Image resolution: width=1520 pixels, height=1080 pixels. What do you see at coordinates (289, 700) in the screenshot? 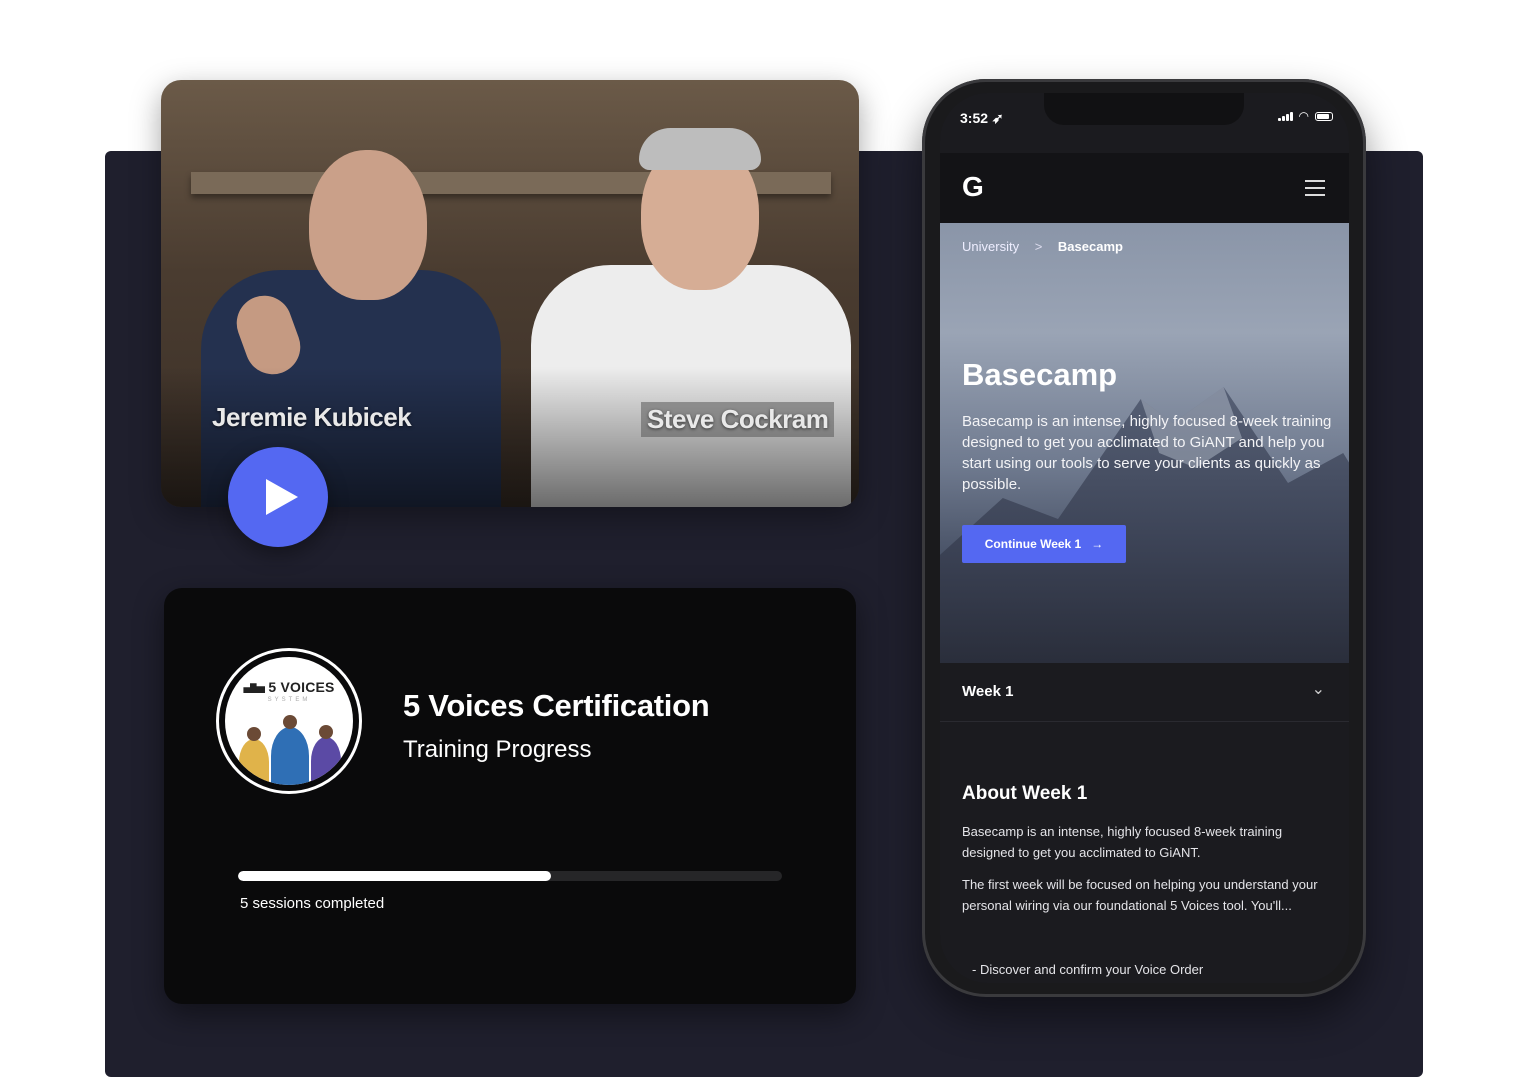
I see `badge-sub-text: SYSTEM` at bounding box center [289, 700].